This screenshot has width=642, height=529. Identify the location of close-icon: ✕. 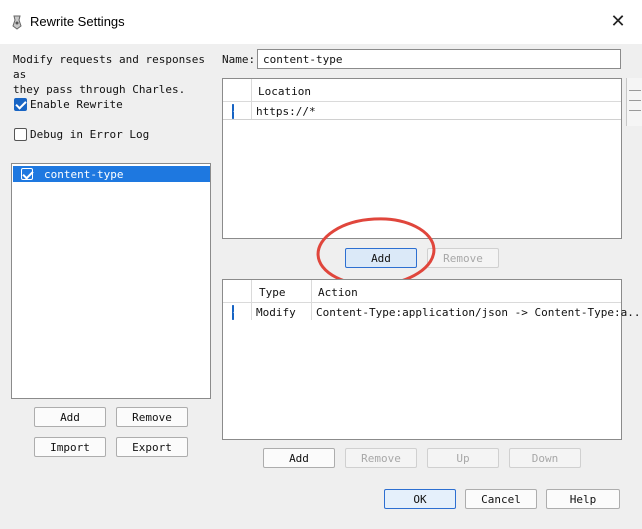
(618, 22).